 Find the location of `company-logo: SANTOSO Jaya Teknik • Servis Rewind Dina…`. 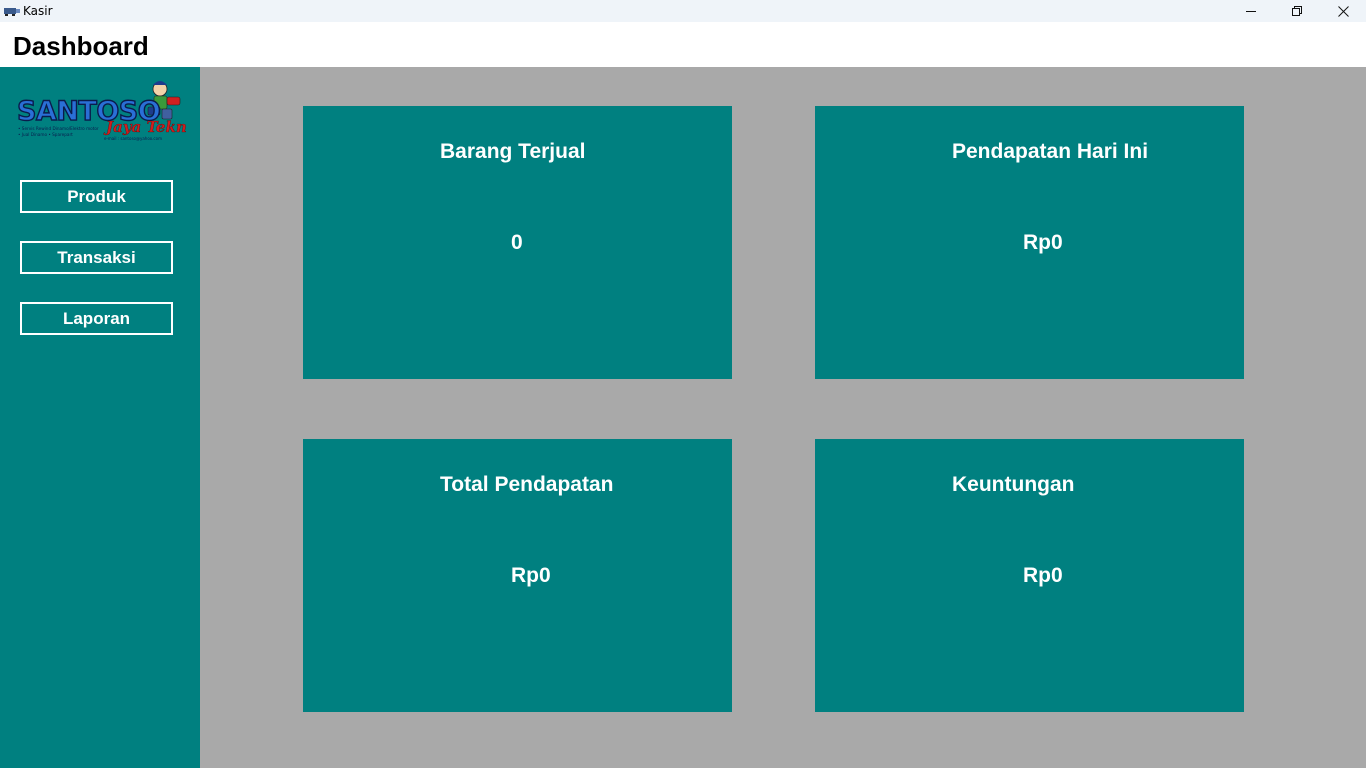

company-logo: SANTOSO Jaya Teknik • Servis Rewind Dina… is located at coordinates (108, 110).